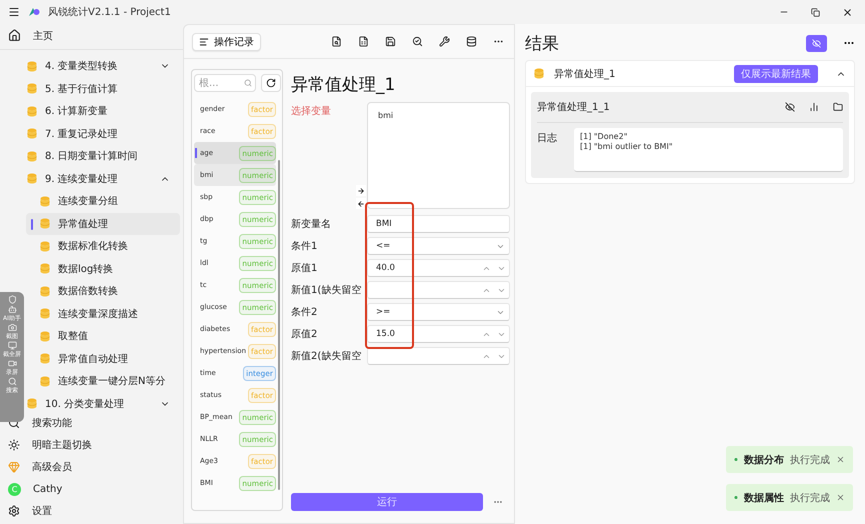  I want to click on selected-variable: bmi, so click(438, 115).